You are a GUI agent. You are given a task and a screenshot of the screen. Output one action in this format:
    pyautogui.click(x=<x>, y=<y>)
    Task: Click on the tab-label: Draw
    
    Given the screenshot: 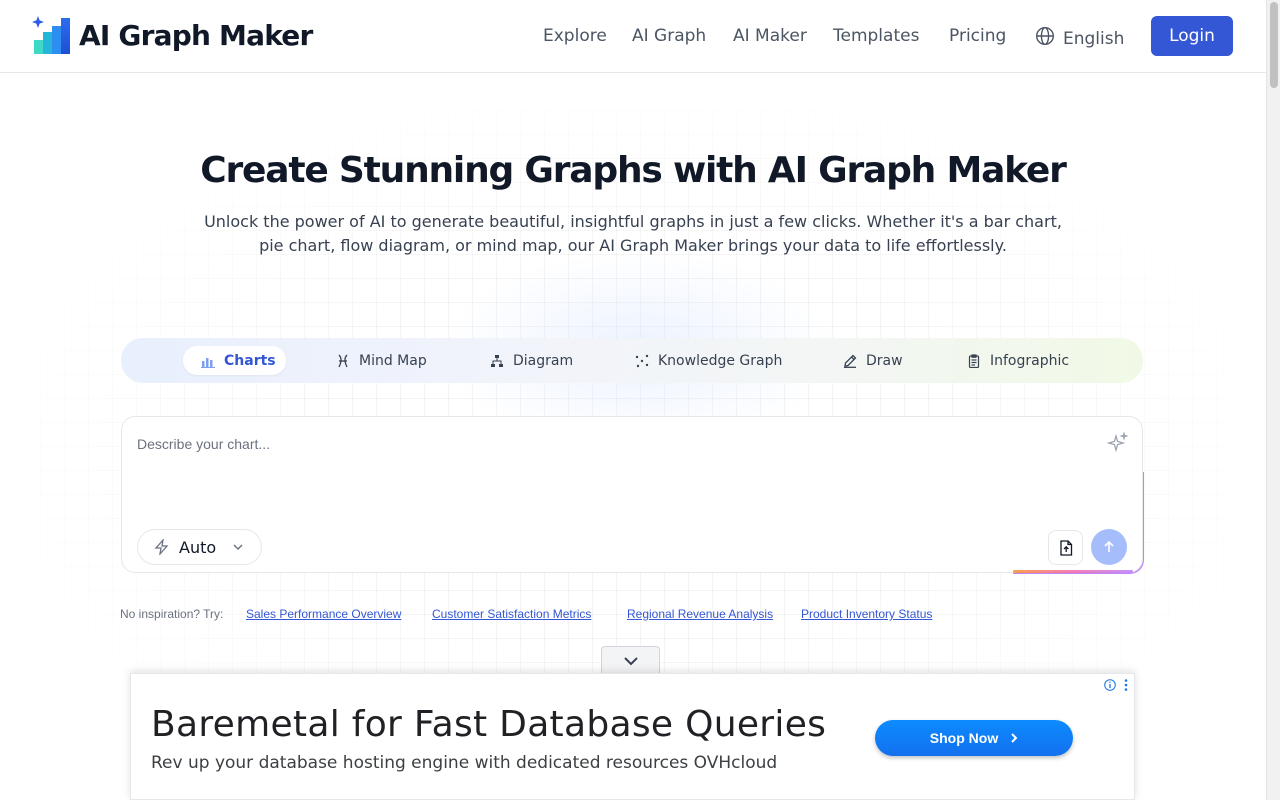 What is the action you would take?
    pyautogui.click(x=884, y=360)
    